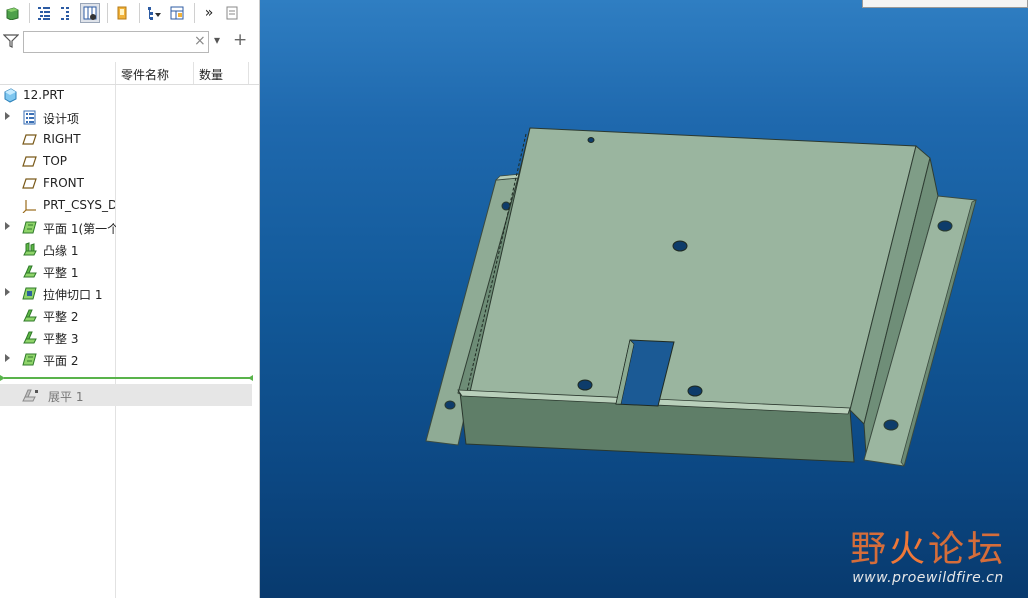 The height and width of the screenshot is (598, 1028). Describe the element at coordinates (30, 395) in the screenshot. I see `flatten-icon` at that location.